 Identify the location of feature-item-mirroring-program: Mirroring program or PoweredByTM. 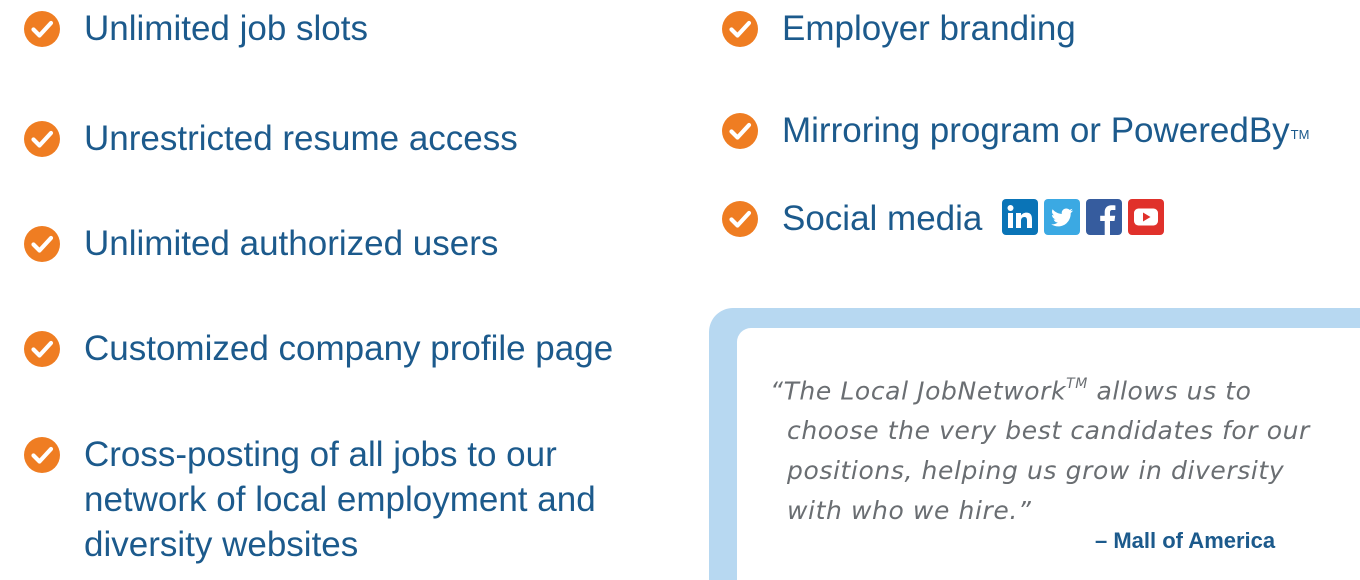
(1015, 130).